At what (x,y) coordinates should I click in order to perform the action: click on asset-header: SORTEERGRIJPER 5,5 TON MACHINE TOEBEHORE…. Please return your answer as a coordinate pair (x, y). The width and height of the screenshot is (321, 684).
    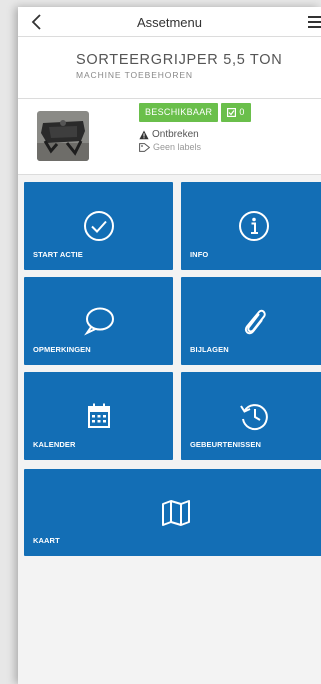
    Looking at the image, I should click on (169, 68).